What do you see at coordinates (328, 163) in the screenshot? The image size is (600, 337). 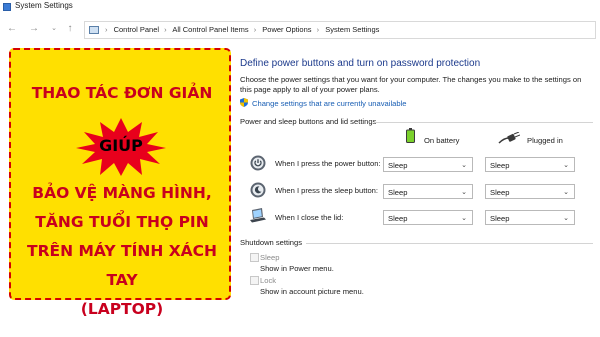 I see `power-button-label: When I press the power button:` at bounding box center [328, 163].